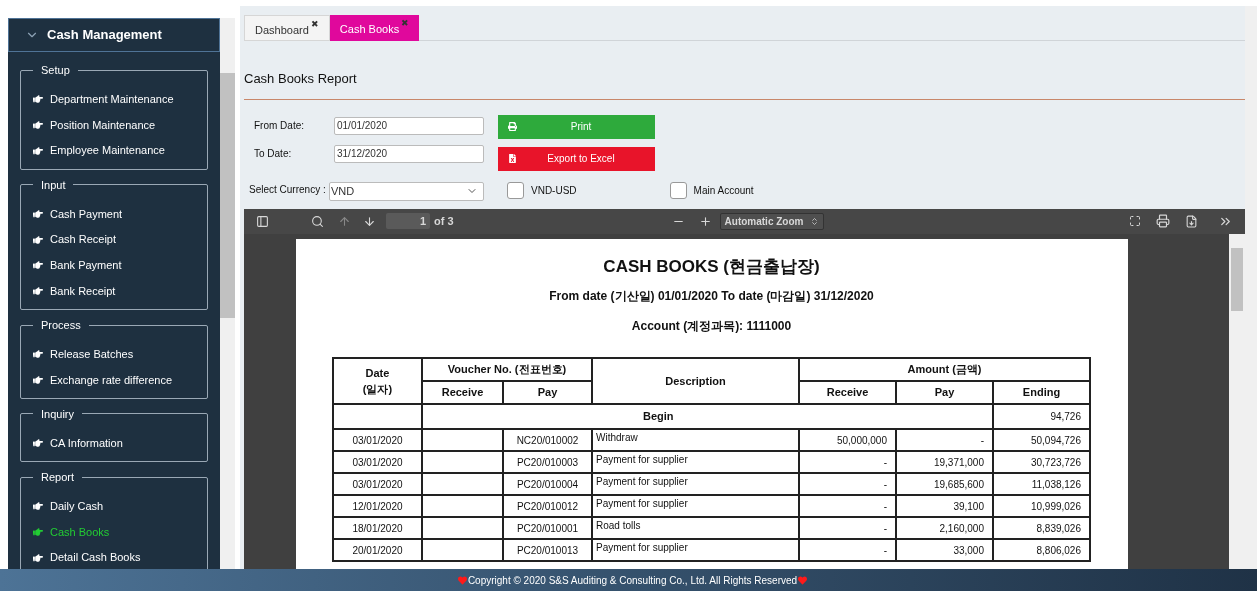 The width and height of the screenshot is (1257, 591). What do you see at coordinates (1041, 528) in the screenshot?
I see `table-cell: 8,839,026` at bounding box center [1041, 528].